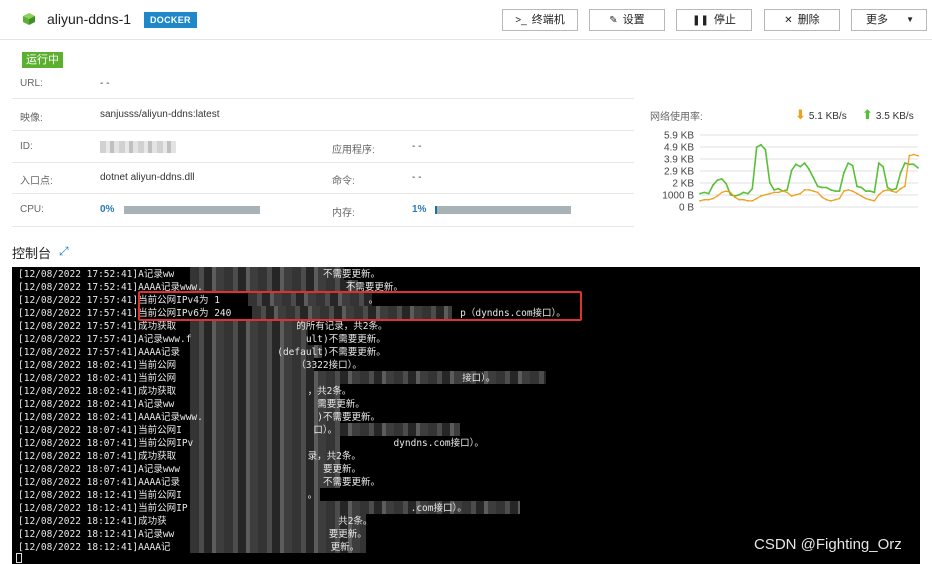 The width and height of the screenshot is (932, 564). I want to click on info-row-image: 映像: sanjusss/aliyun-ddns:latest, so click(323, 115).